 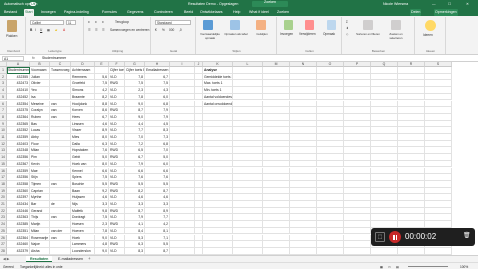 What do you see at coordinates (236, 34) in the screenshot?
I see `format-table-button: Opmaken als tabel` at bounding box center [236, 34].